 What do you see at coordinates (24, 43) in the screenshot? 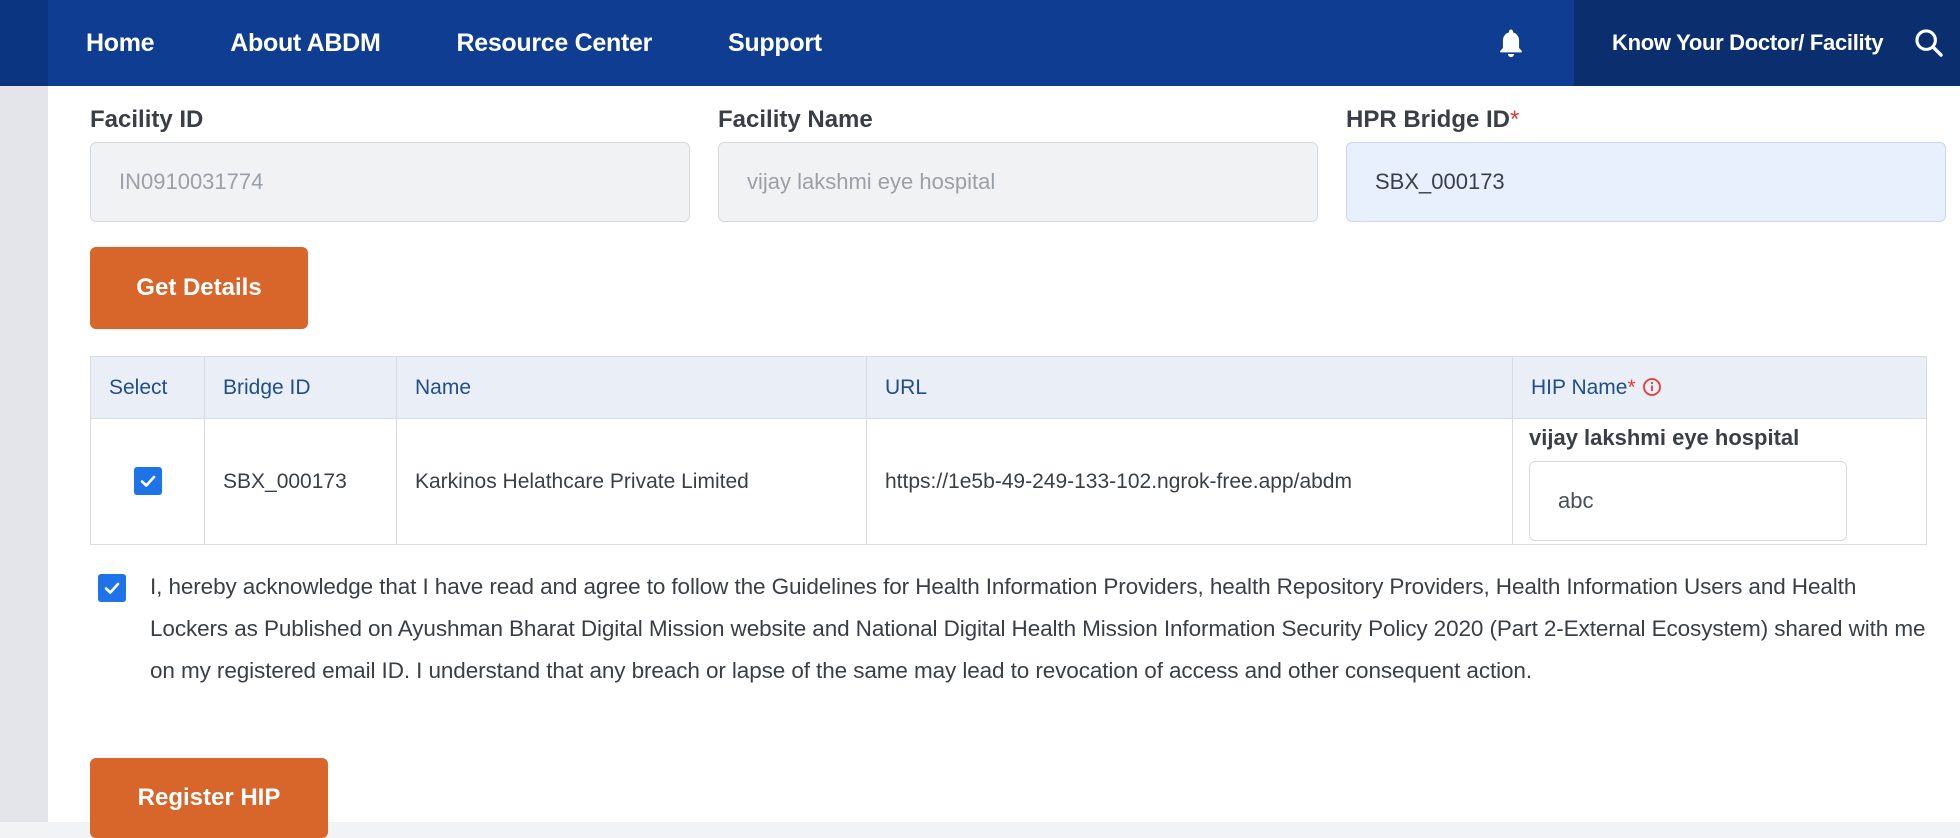
I see `nav-left-strip` at bounding box center [24, 43].